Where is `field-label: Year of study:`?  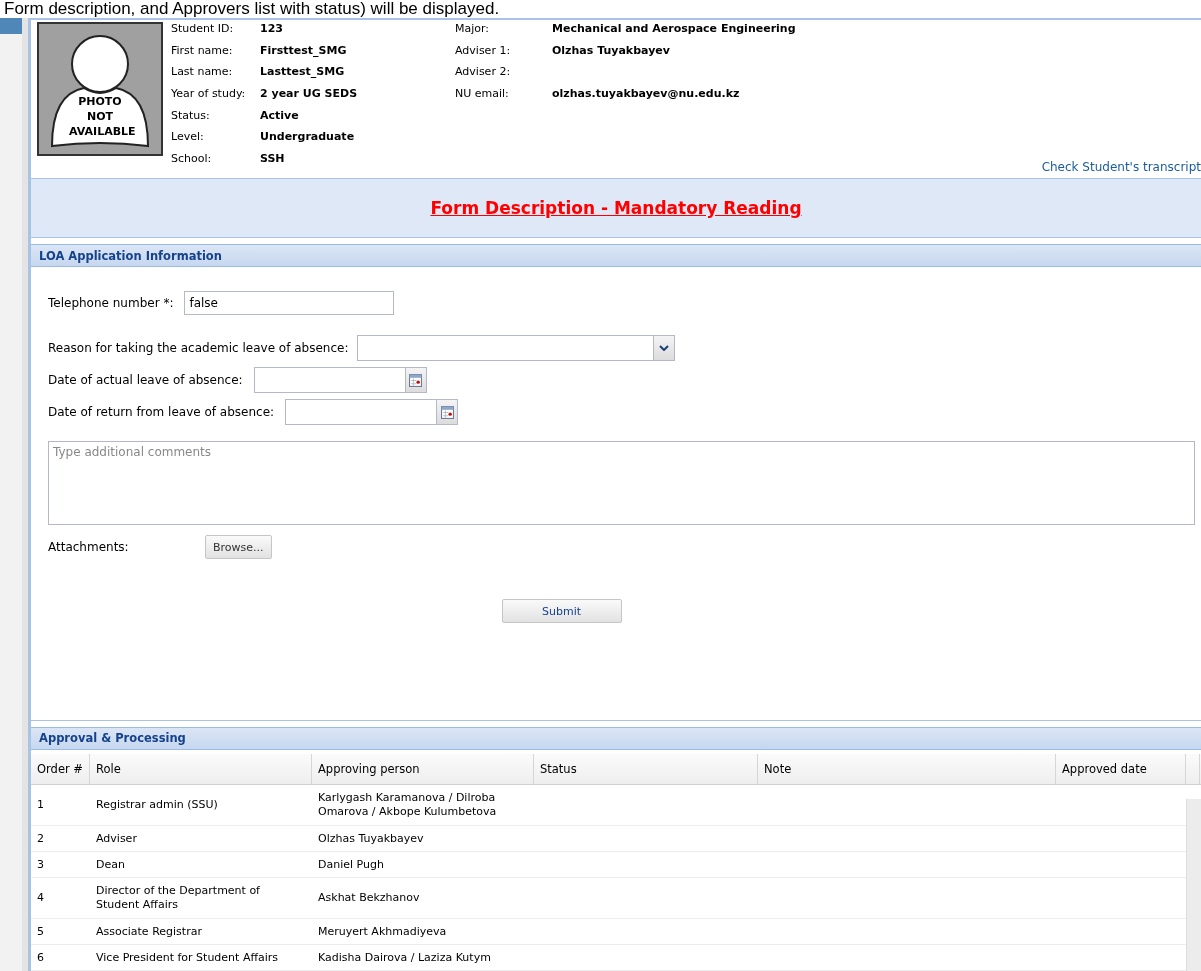
field-label: Year of study: is located at coordinates (209, 95).